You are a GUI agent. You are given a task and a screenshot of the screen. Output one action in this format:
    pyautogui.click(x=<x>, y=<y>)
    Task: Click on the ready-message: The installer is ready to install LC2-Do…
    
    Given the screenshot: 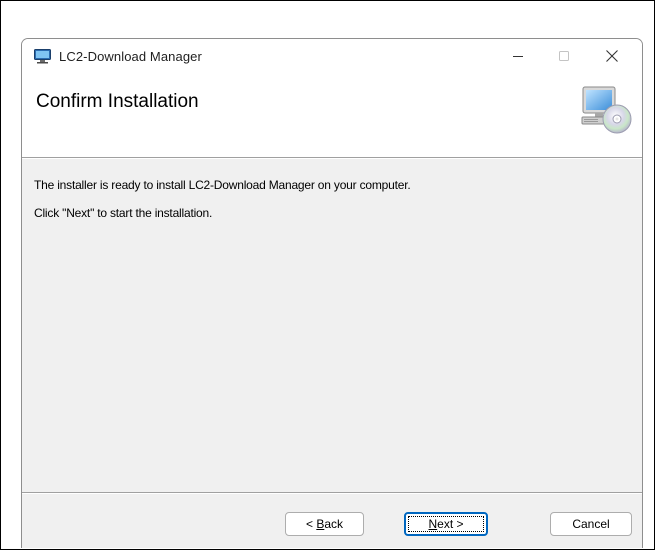 What is the action you would take?
    pyautogui.click(x=222, y=185)
    